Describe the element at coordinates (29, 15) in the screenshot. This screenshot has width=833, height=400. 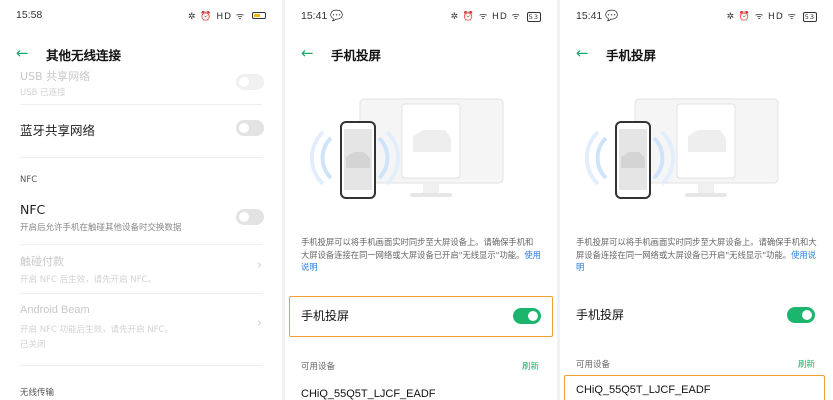
I see `status-time: 15:58` at that location.